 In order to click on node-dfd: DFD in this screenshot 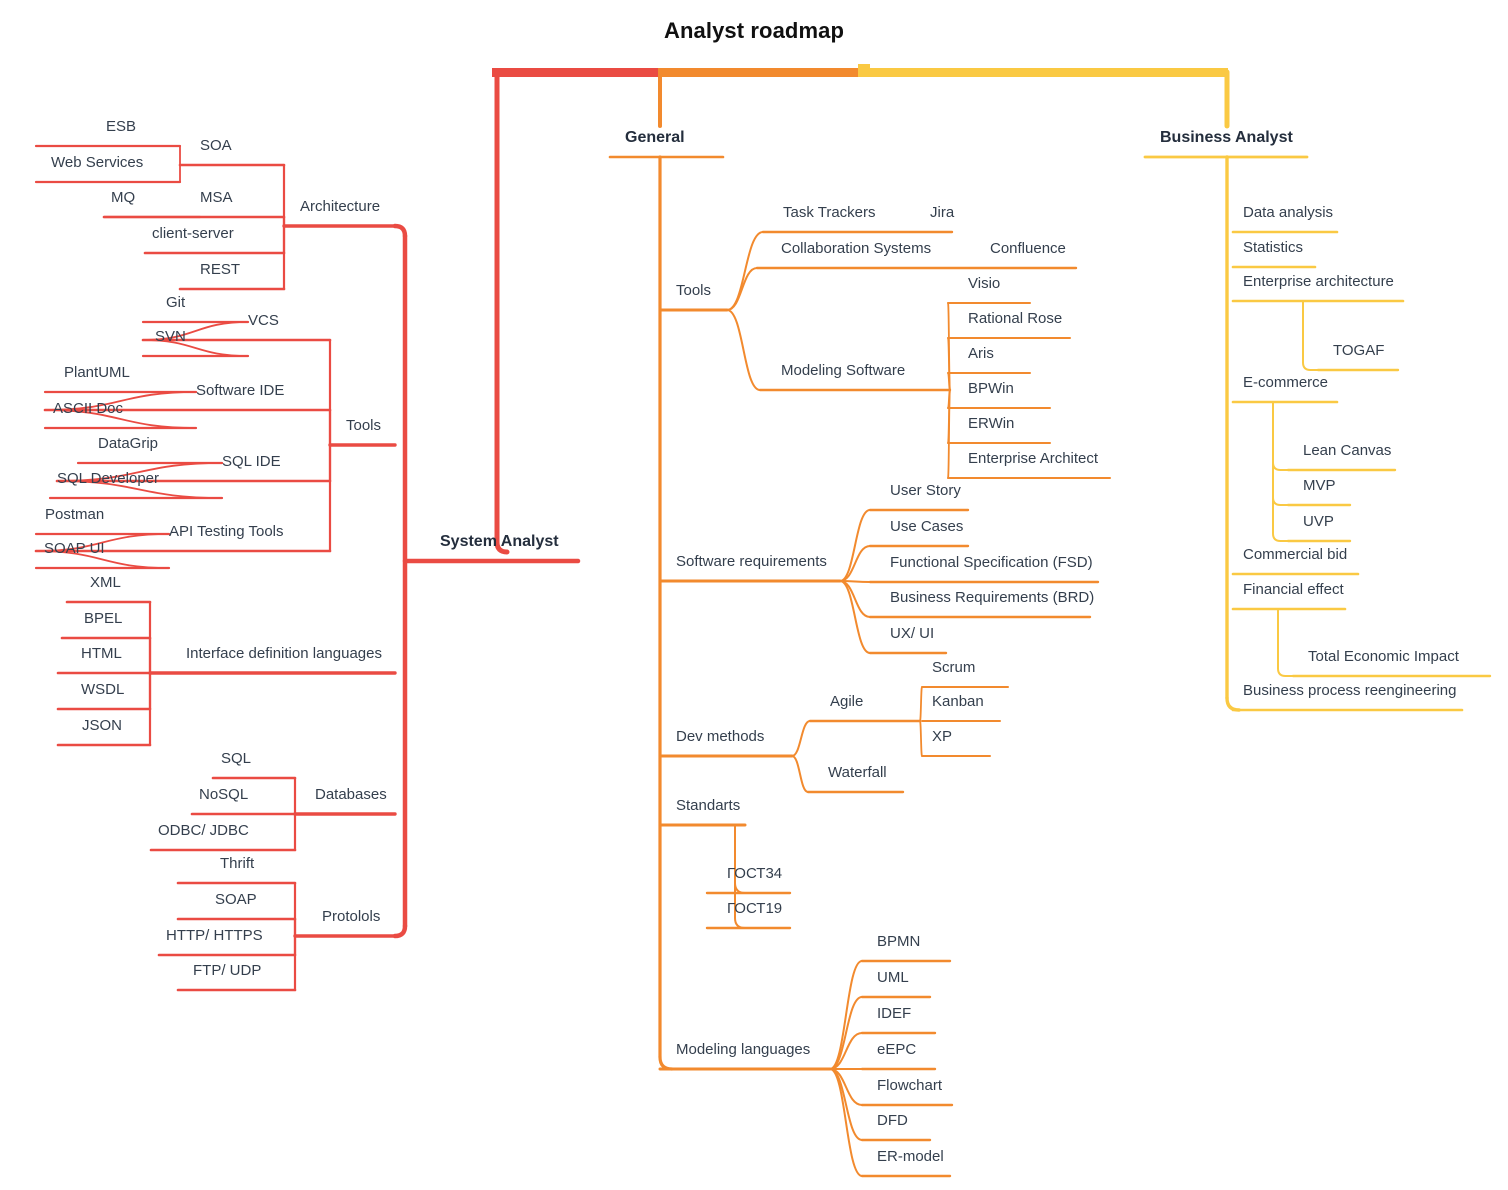, I will do `click(892, 1121)`.